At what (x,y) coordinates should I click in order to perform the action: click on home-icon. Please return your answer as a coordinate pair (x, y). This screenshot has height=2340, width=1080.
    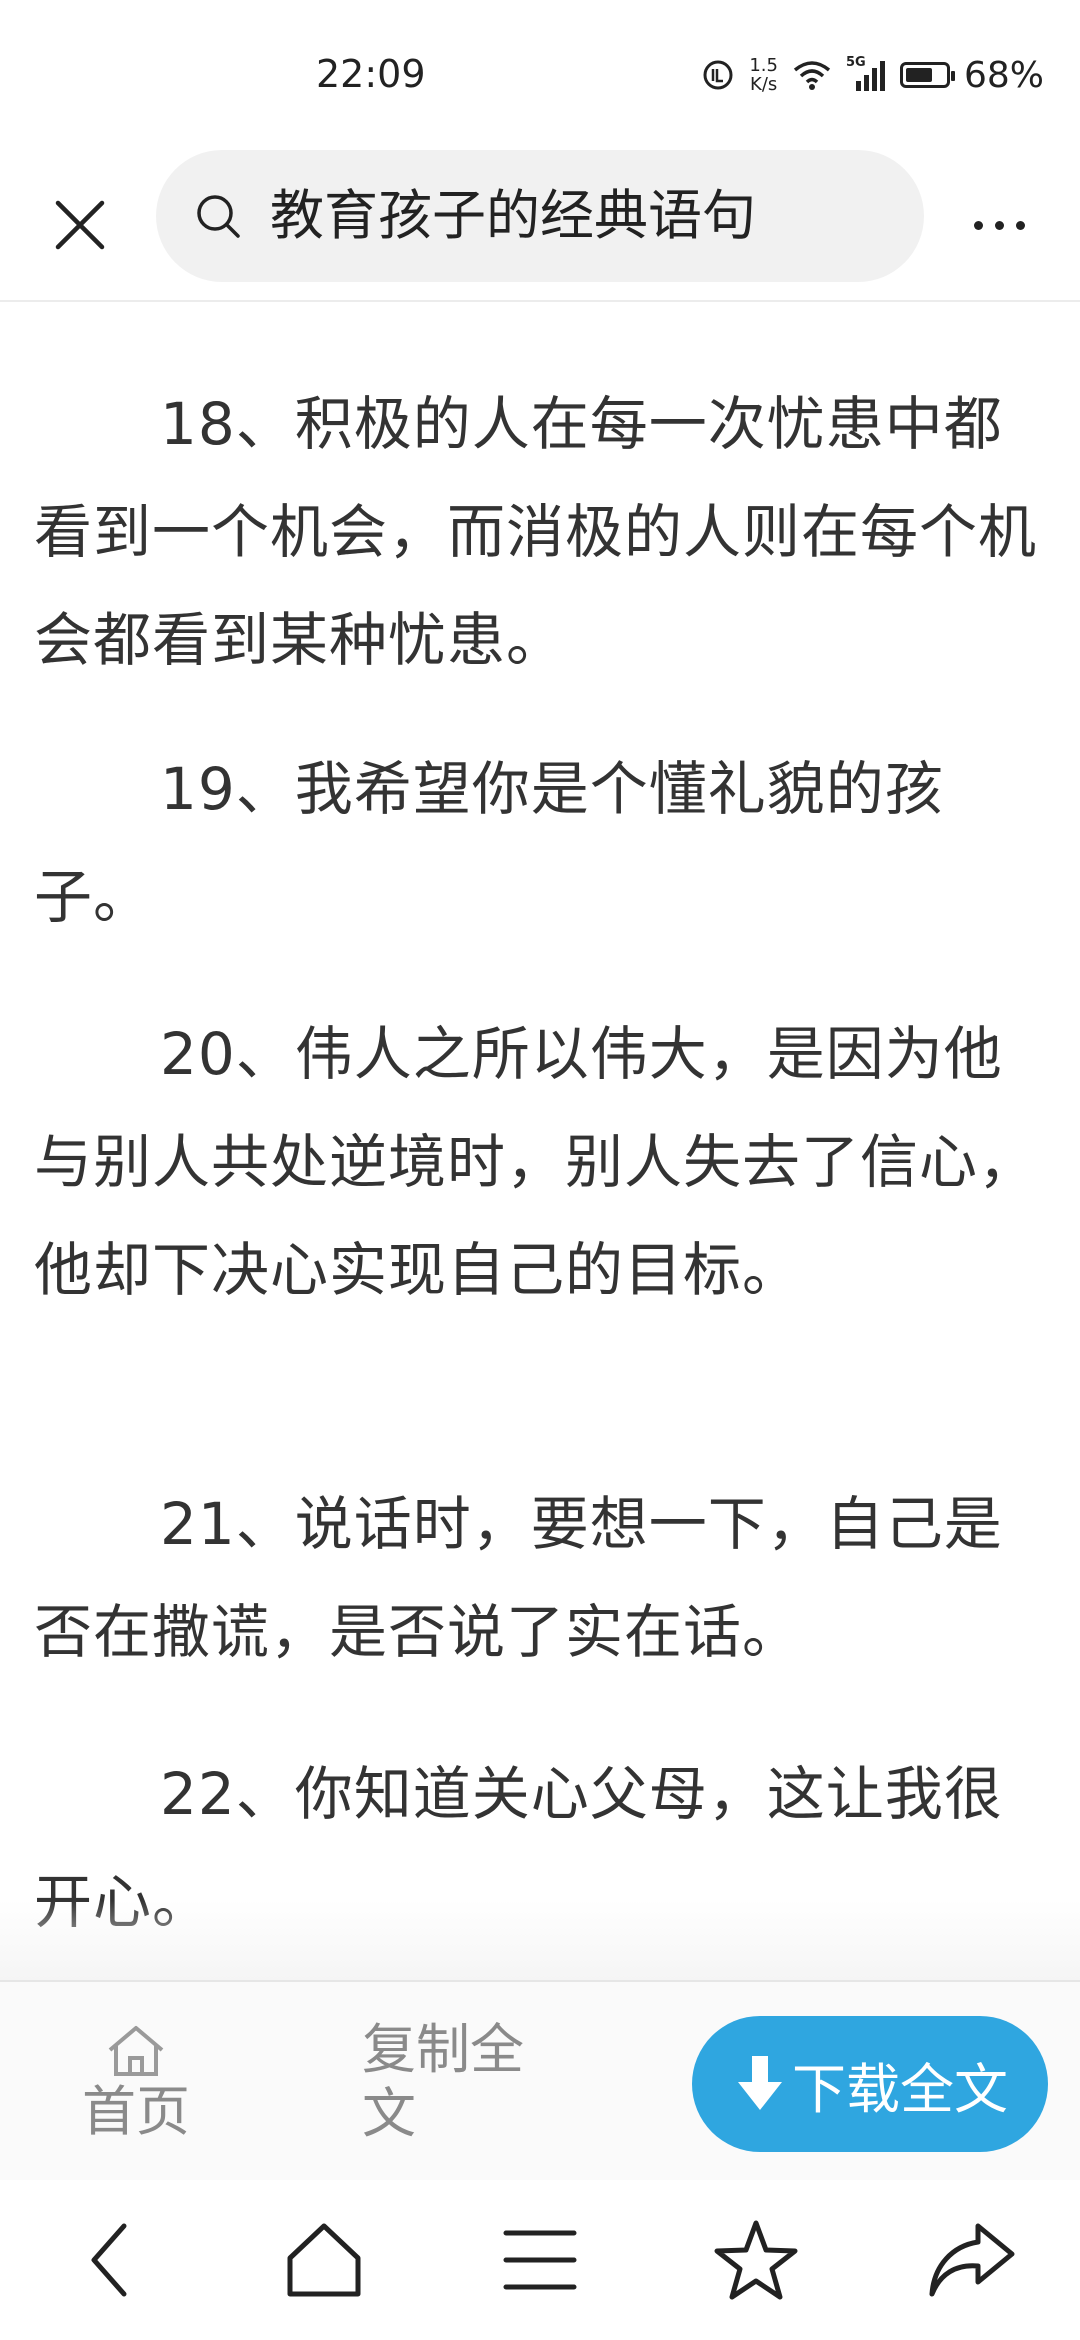
    Looking at the image, I should click on (136, 2051).